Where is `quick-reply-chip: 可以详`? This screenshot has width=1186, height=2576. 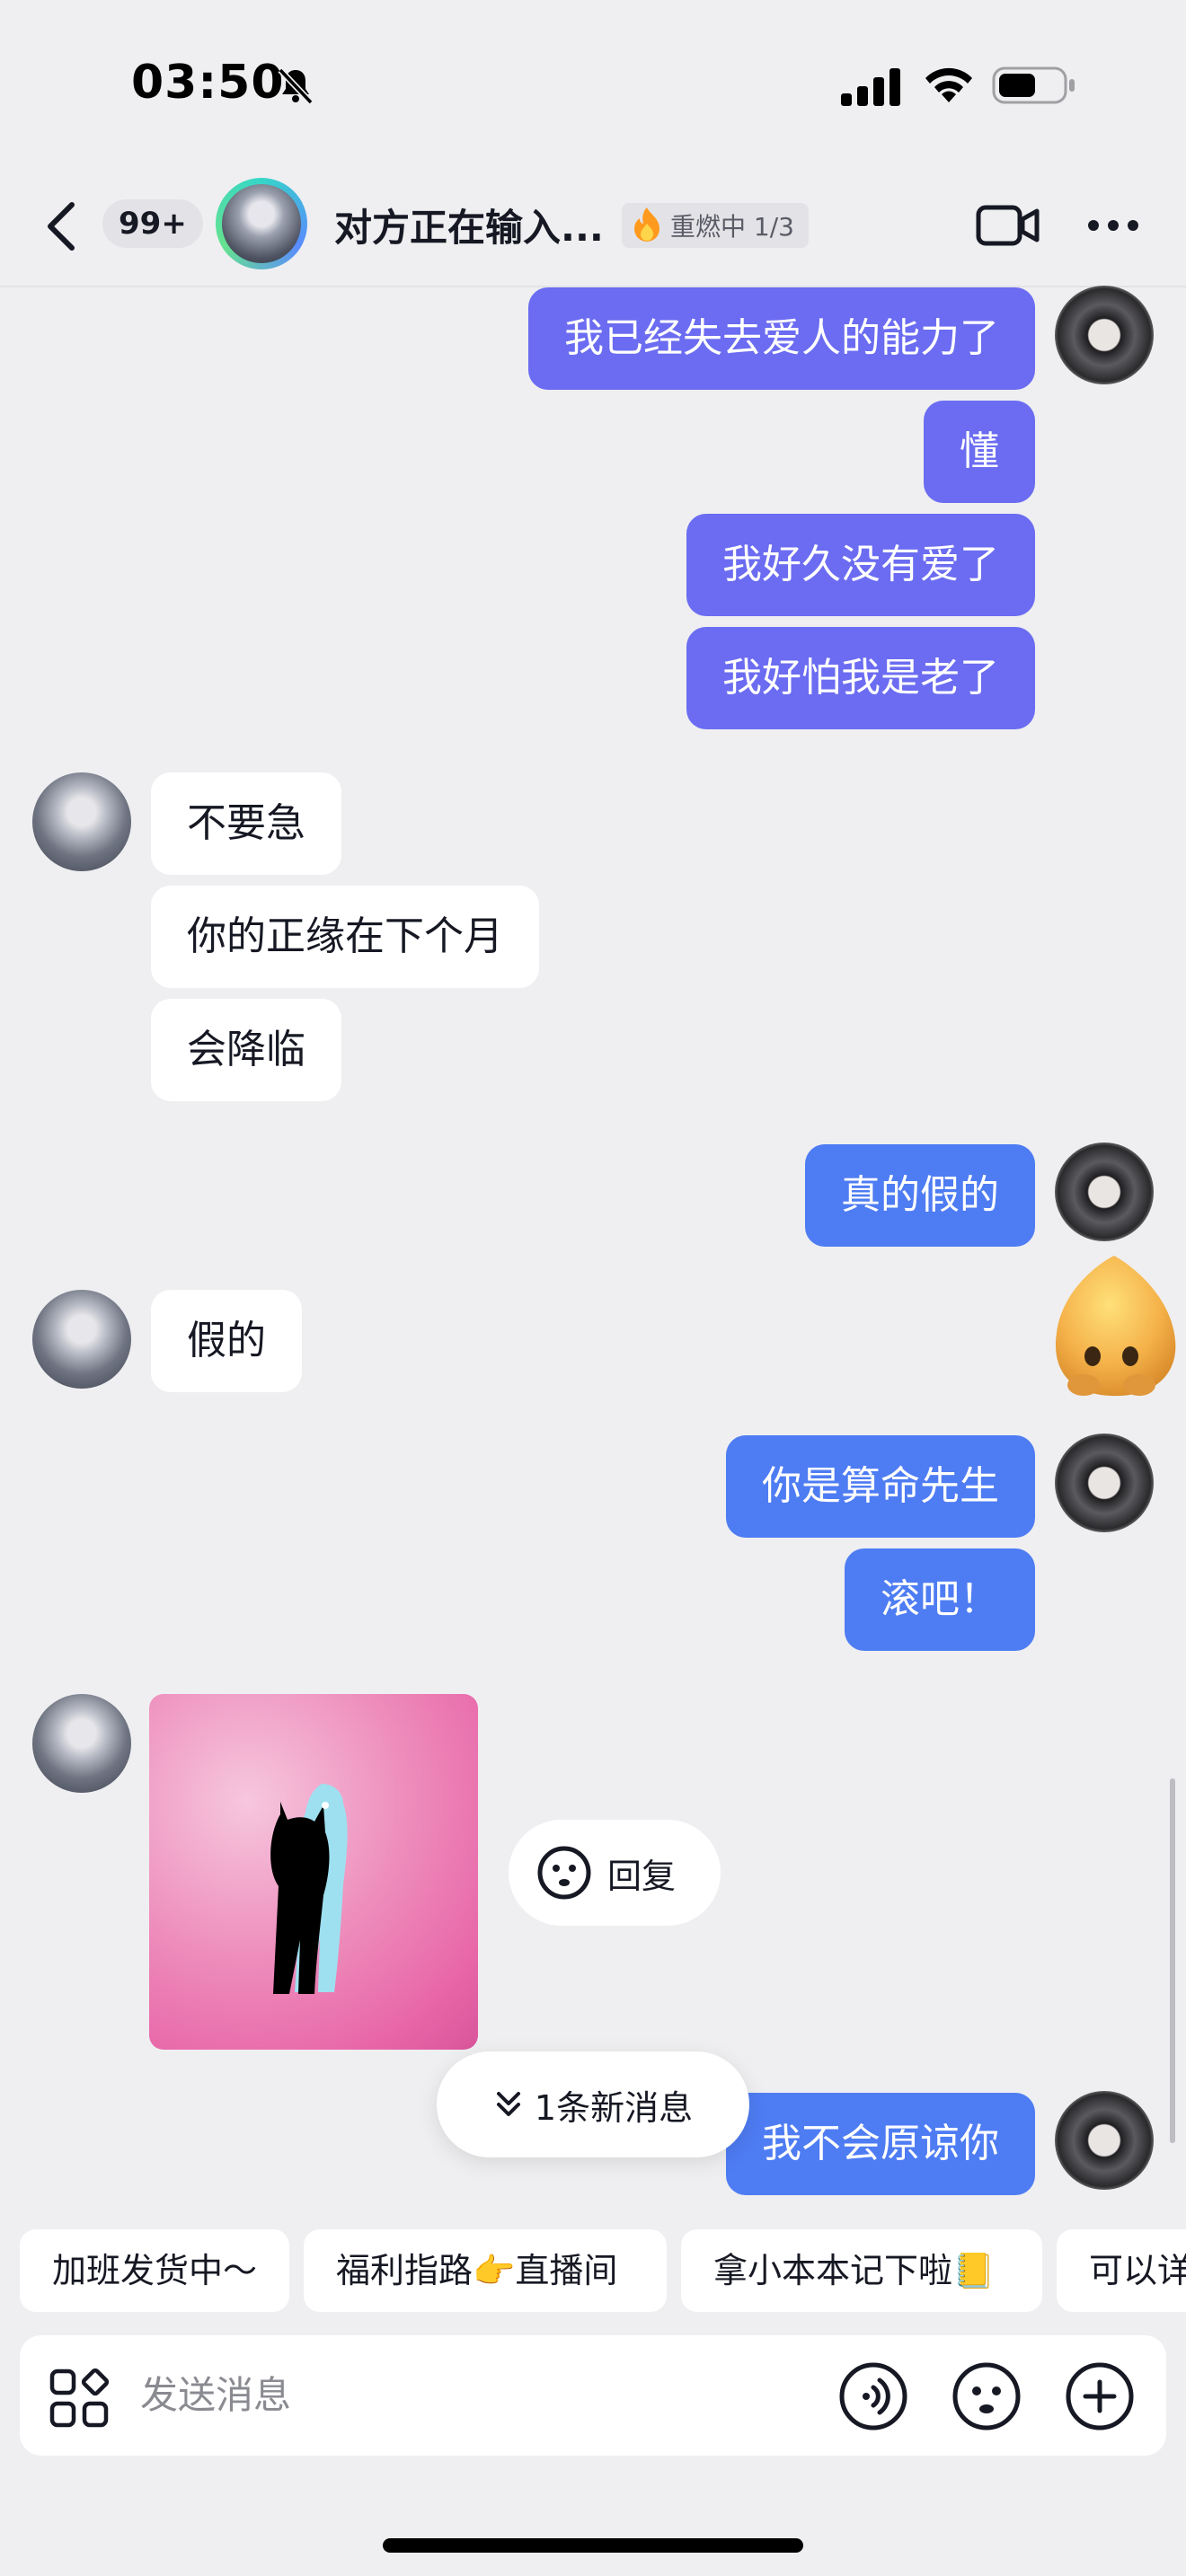
quick-reply-chip: 可以详 is located at coordinates (1121, 2270).